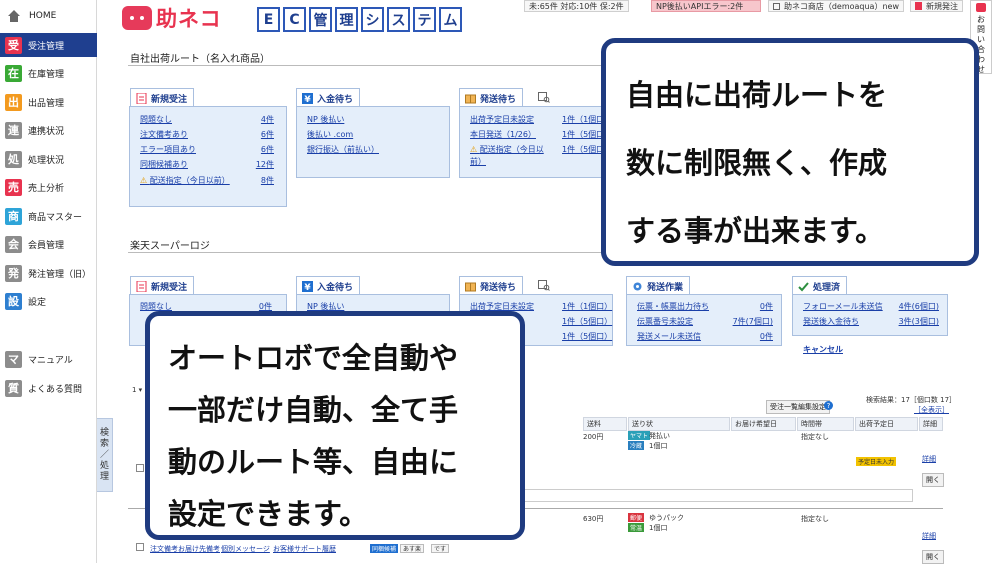  I want to click on row-label: 同梱候補あり, so click(164, 164).